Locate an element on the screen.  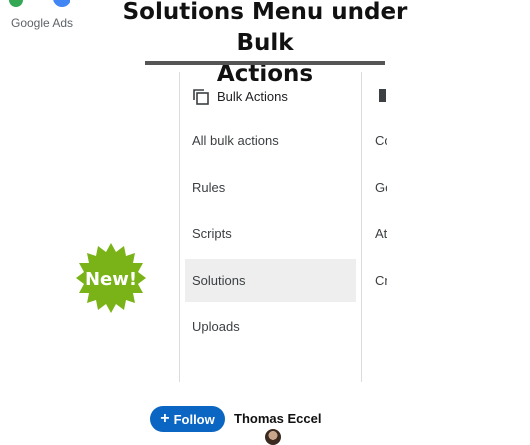
right-panel-item: At is located at coordinates (381, 233).